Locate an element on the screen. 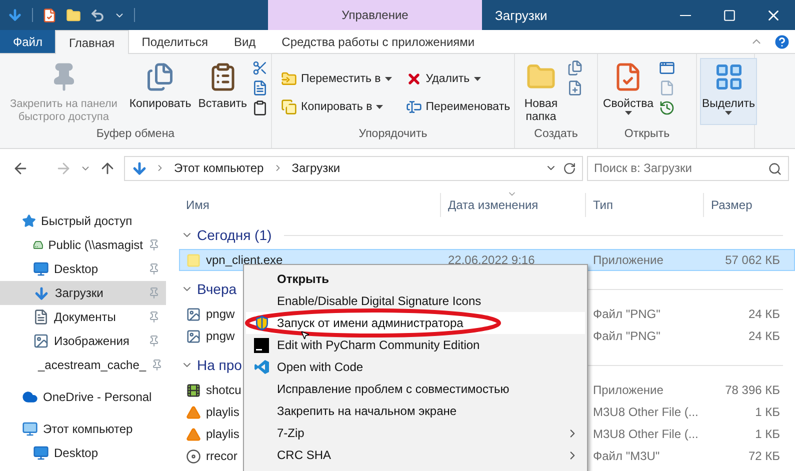 This screenshot has height=471, width=795. window-title: Загрузки is located at coordinates (521, 15).